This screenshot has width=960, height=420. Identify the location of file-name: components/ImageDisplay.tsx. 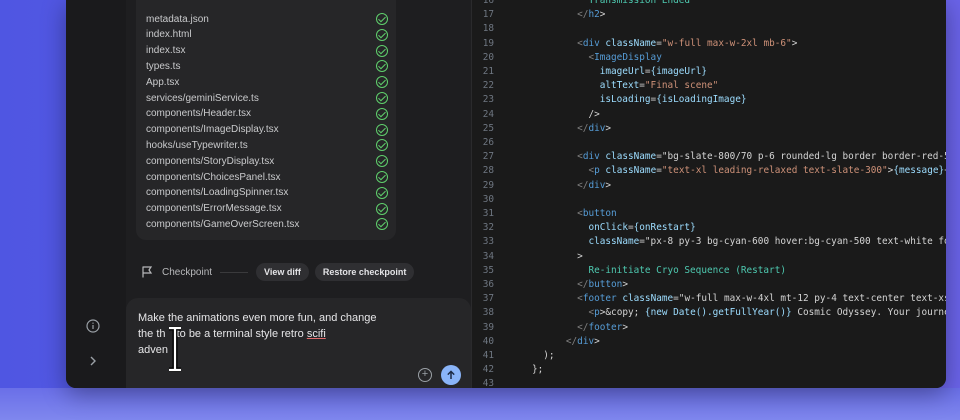
(212, 130).